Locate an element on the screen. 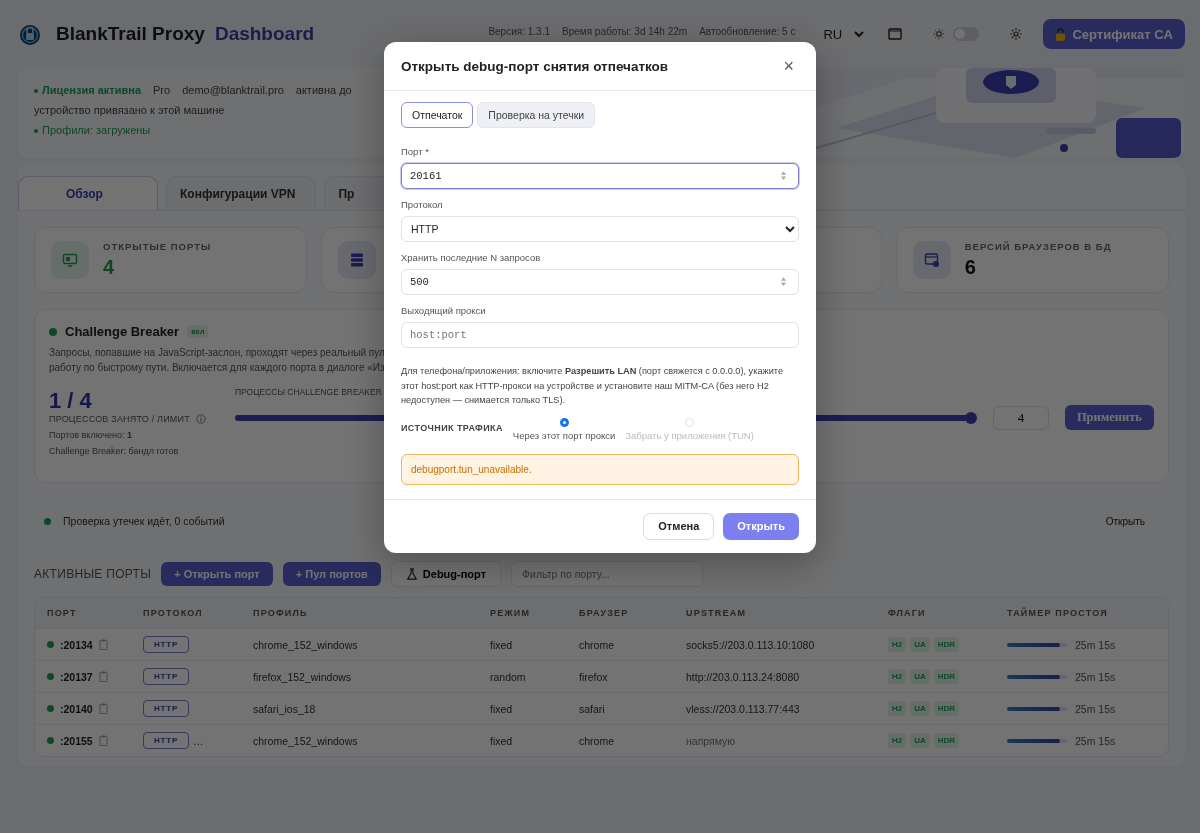  table-cell-text: напрямую is located at coordinates (711, 740).